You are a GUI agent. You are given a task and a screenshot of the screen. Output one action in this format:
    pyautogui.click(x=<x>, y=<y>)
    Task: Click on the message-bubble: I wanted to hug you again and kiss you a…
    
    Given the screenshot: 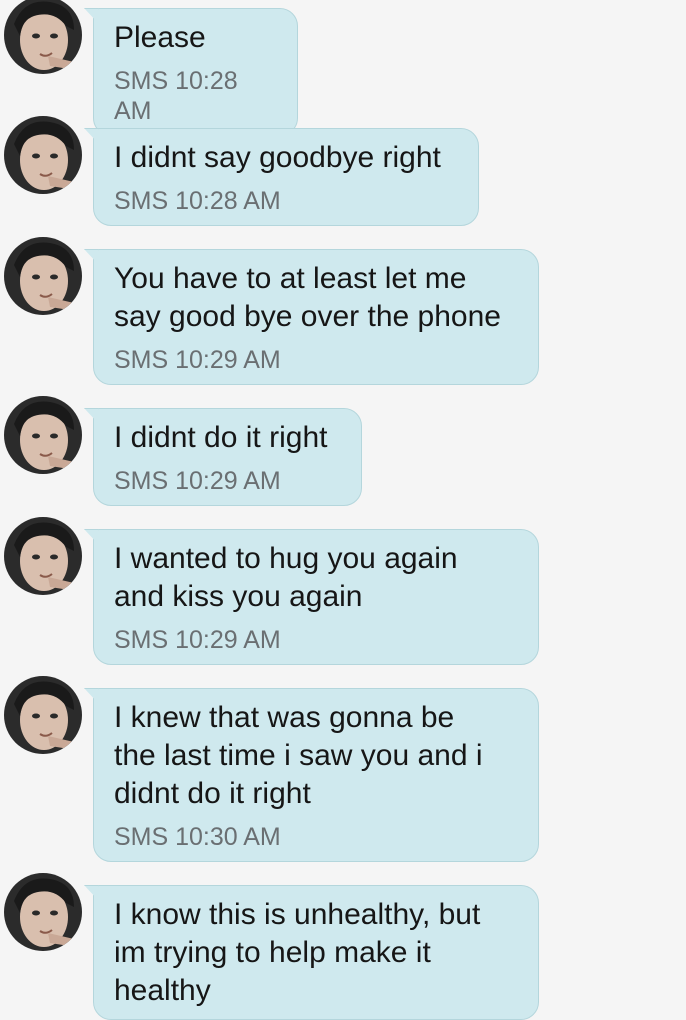 What is the action you would take?
    pyautogui.click(x=316, y=597)
    